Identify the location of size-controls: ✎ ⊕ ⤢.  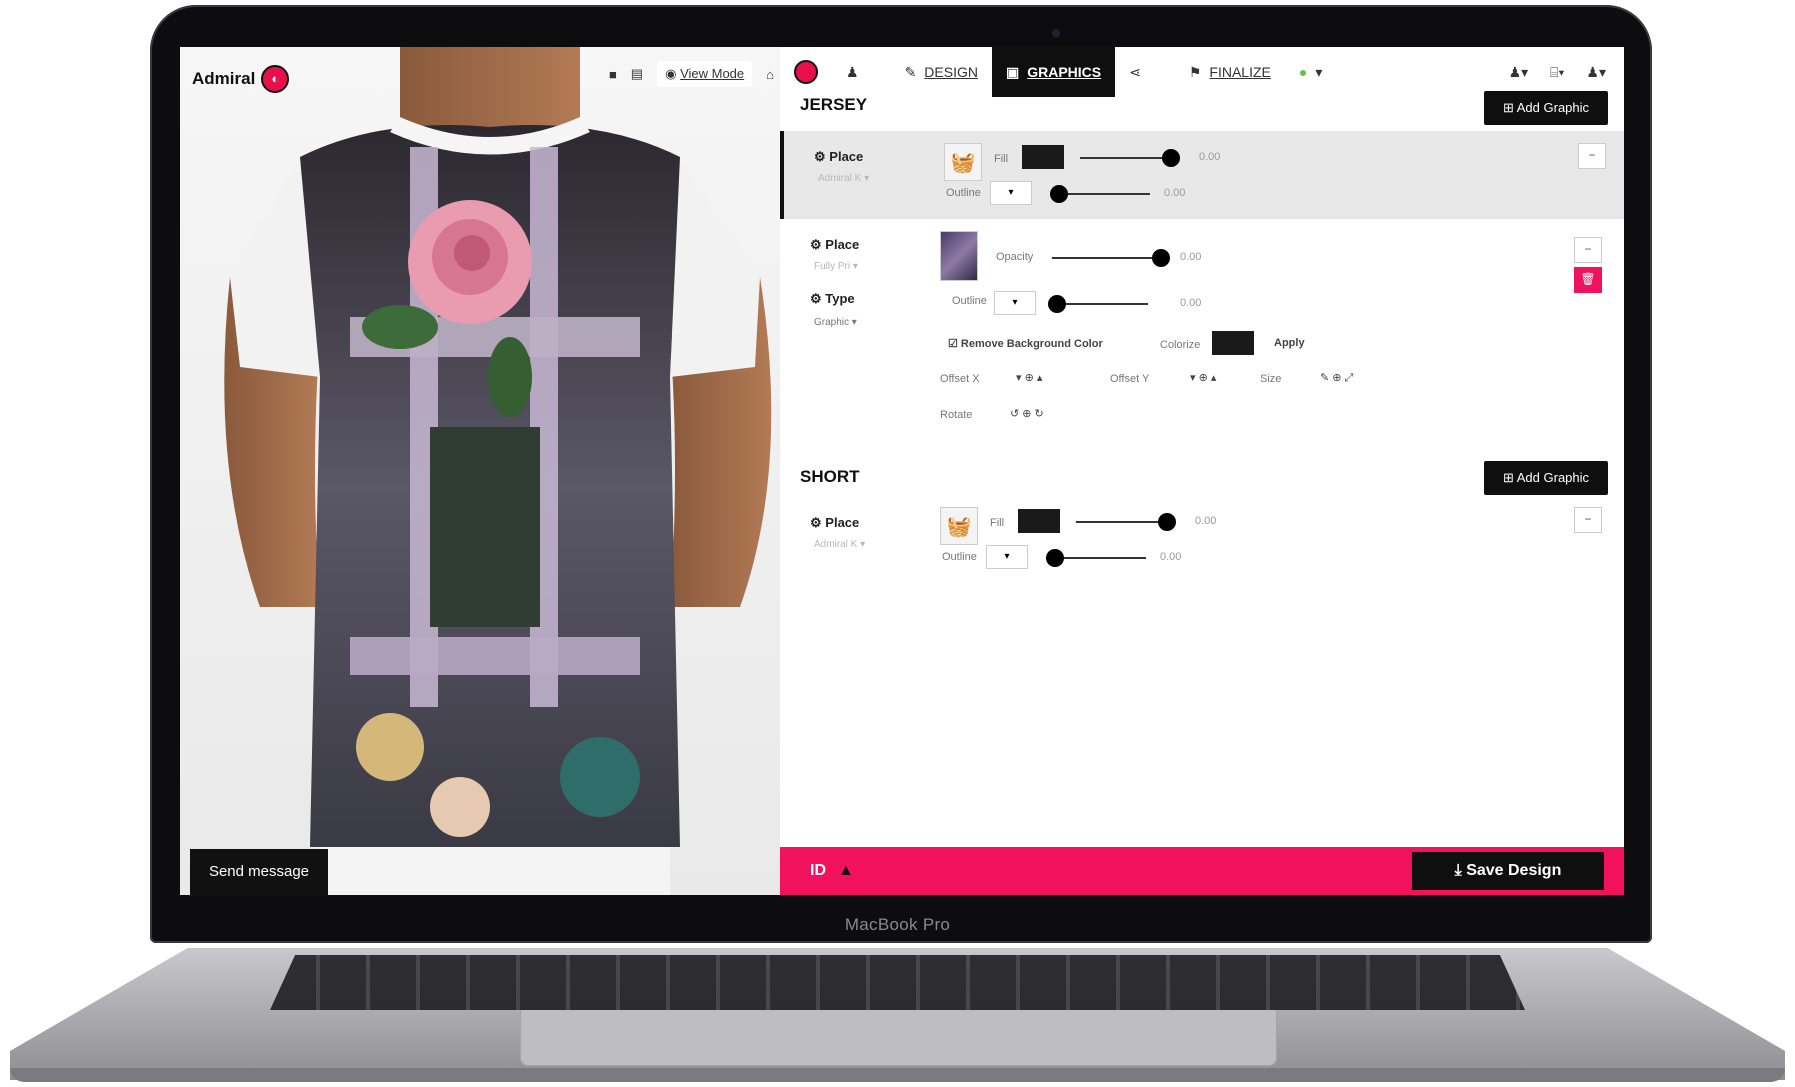
(1336, 378).